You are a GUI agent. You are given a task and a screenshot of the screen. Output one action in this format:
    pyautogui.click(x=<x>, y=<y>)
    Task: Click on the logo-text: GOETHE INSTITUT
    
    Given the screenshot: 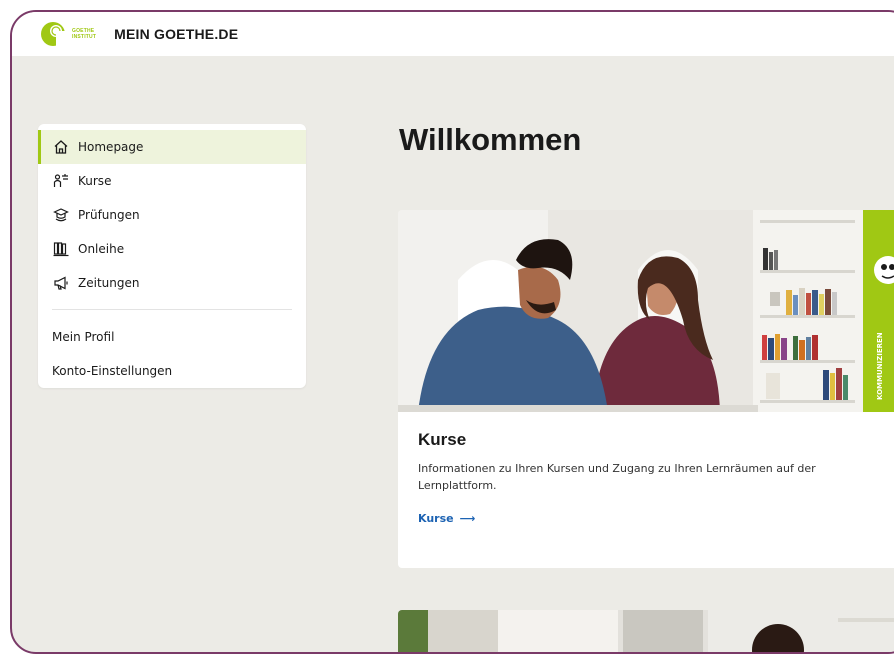 What is the action you would take?
    pyautogui.click(x=84, y=34)
    